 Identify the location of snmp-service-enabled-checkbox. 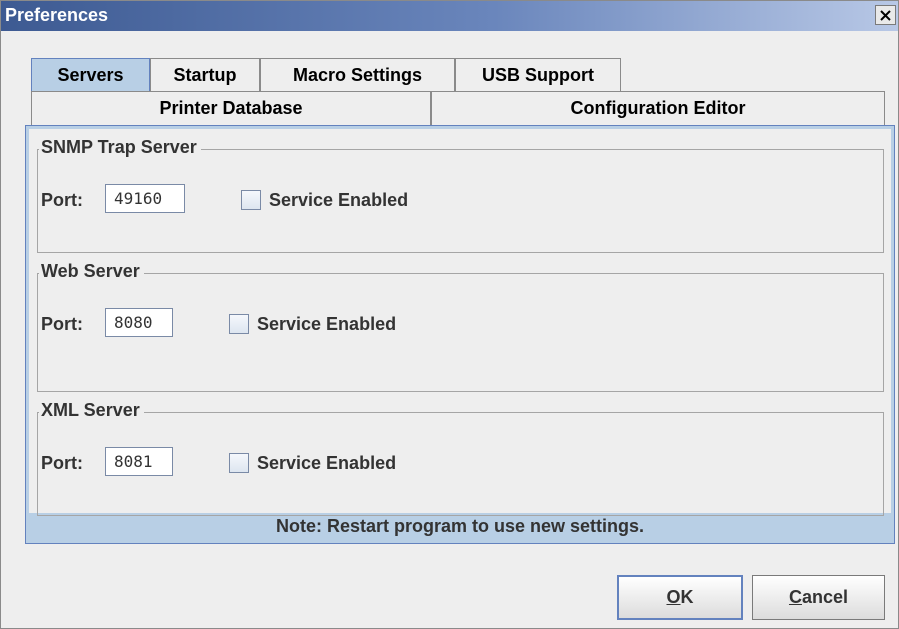
(251, 200).